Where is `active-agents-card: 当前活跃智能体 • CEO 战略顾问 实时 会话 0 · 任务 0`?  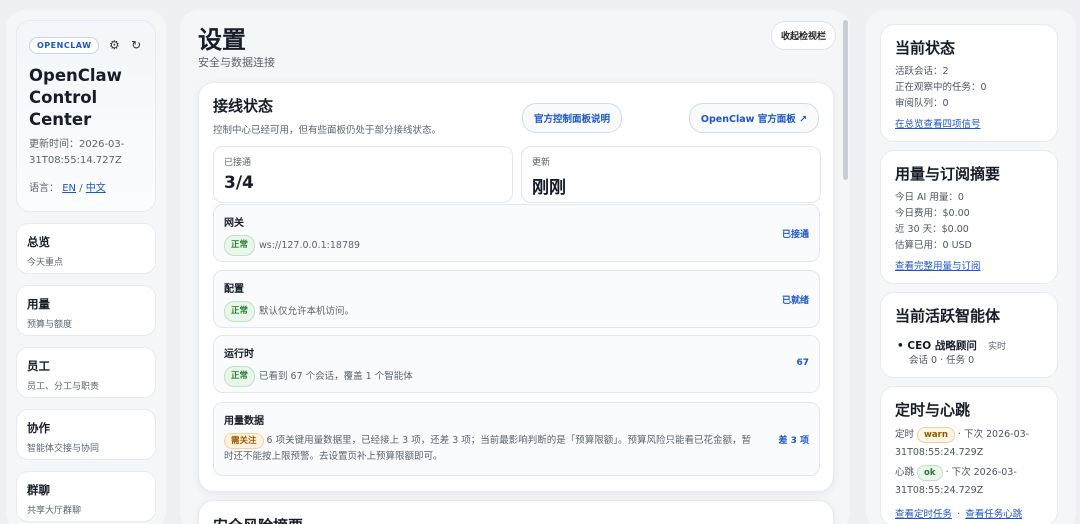 active-agents-card: 当前活跃智能体 • CEO 战略顾问 实时 会话 0 · 任务 0 is located at coordinates (969, 335).